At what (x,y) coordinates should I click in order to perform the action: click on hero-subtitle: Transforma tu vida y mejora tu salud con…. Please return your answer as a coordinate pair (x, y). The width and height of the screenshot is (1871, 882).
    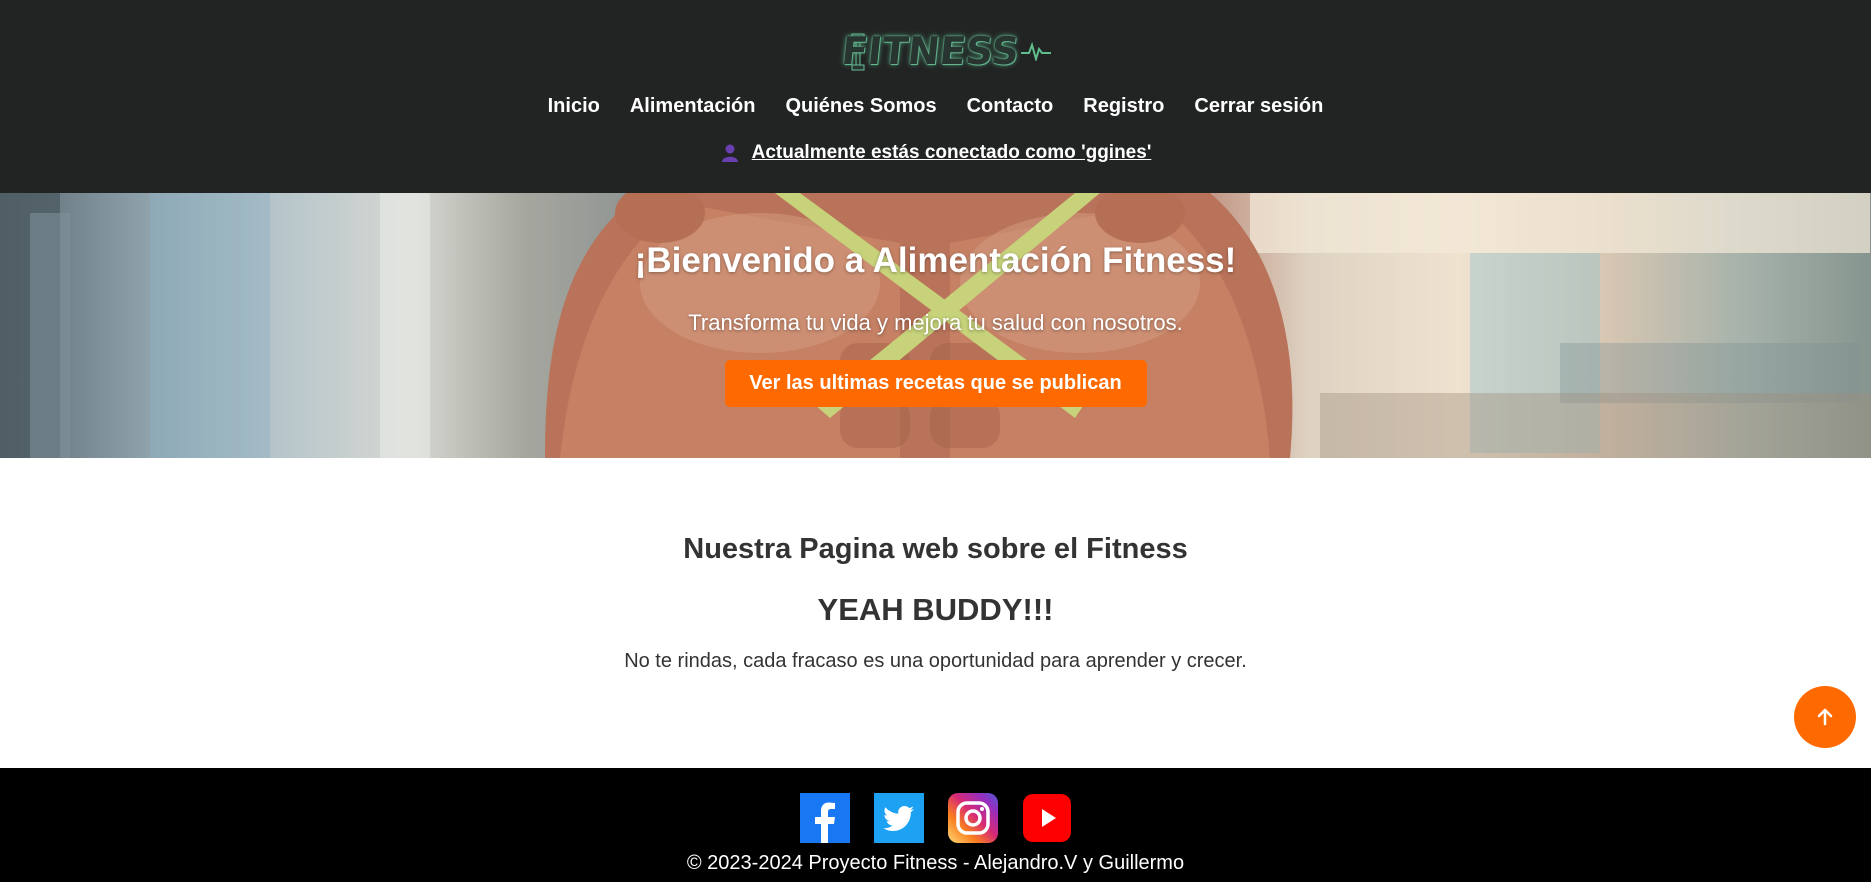
    Looking at the image, I should click on (935, 322).